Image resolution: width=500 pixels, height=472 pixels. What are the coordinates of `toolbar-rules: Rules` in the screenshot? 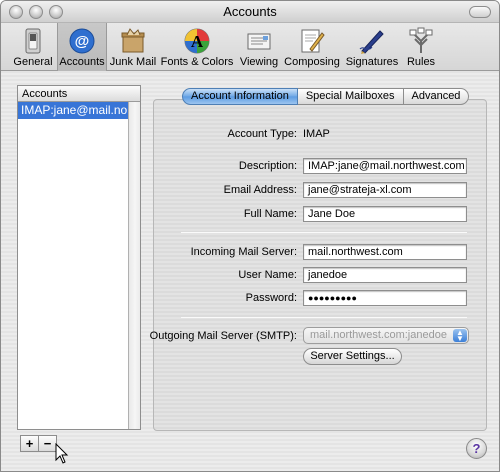 It's located at (421, 47).